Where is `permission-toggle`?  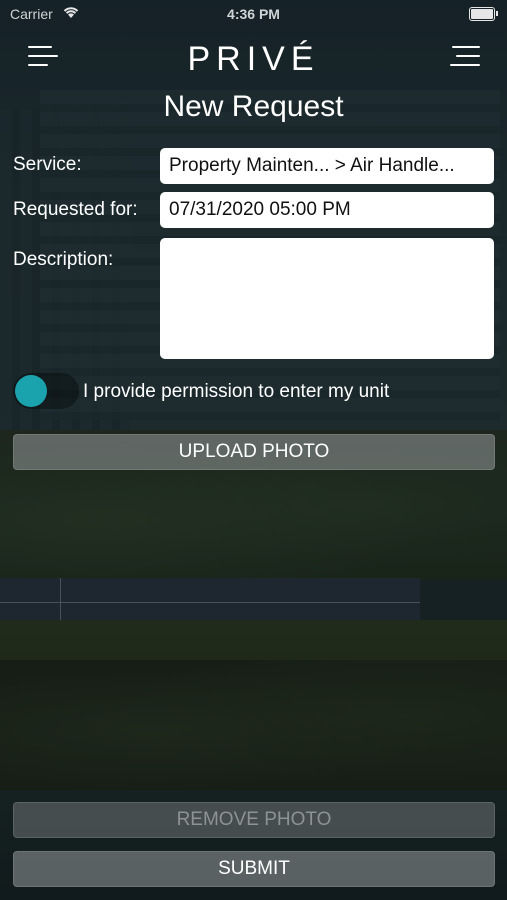 permission-toggle is located at coordinates (46, 391).